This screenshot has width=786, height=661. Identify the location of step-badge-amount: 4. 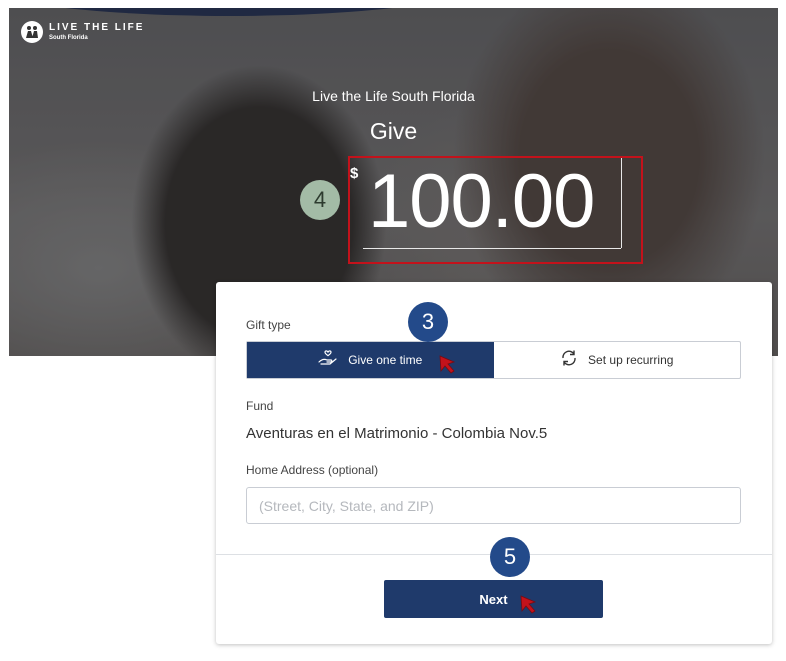
(320, 200).